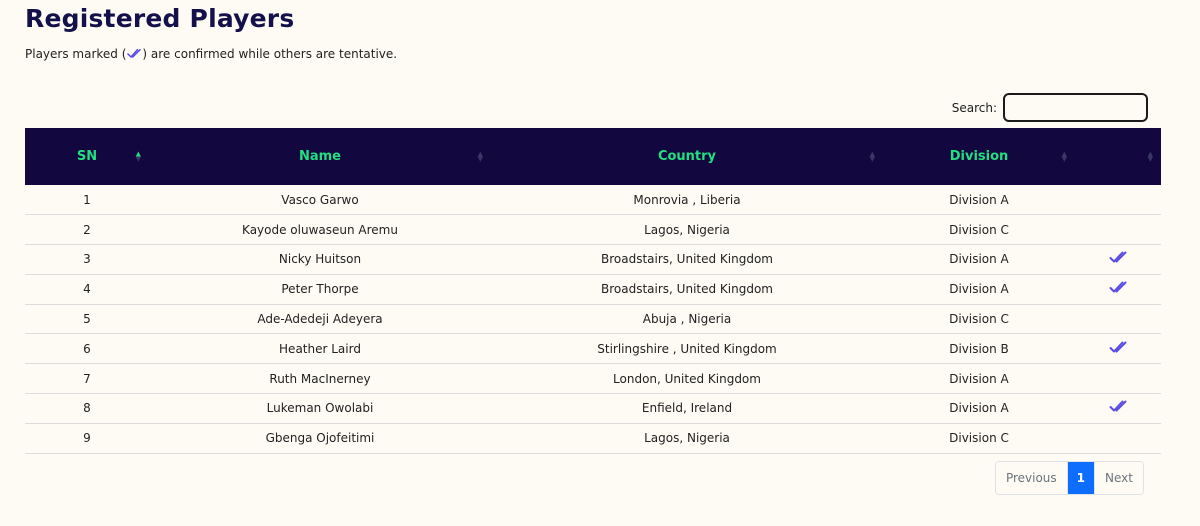  Describe the element at coordinates (1118, 156) in the screenshot. I see `column-header-confirmed: ▲ ▼` at that location.